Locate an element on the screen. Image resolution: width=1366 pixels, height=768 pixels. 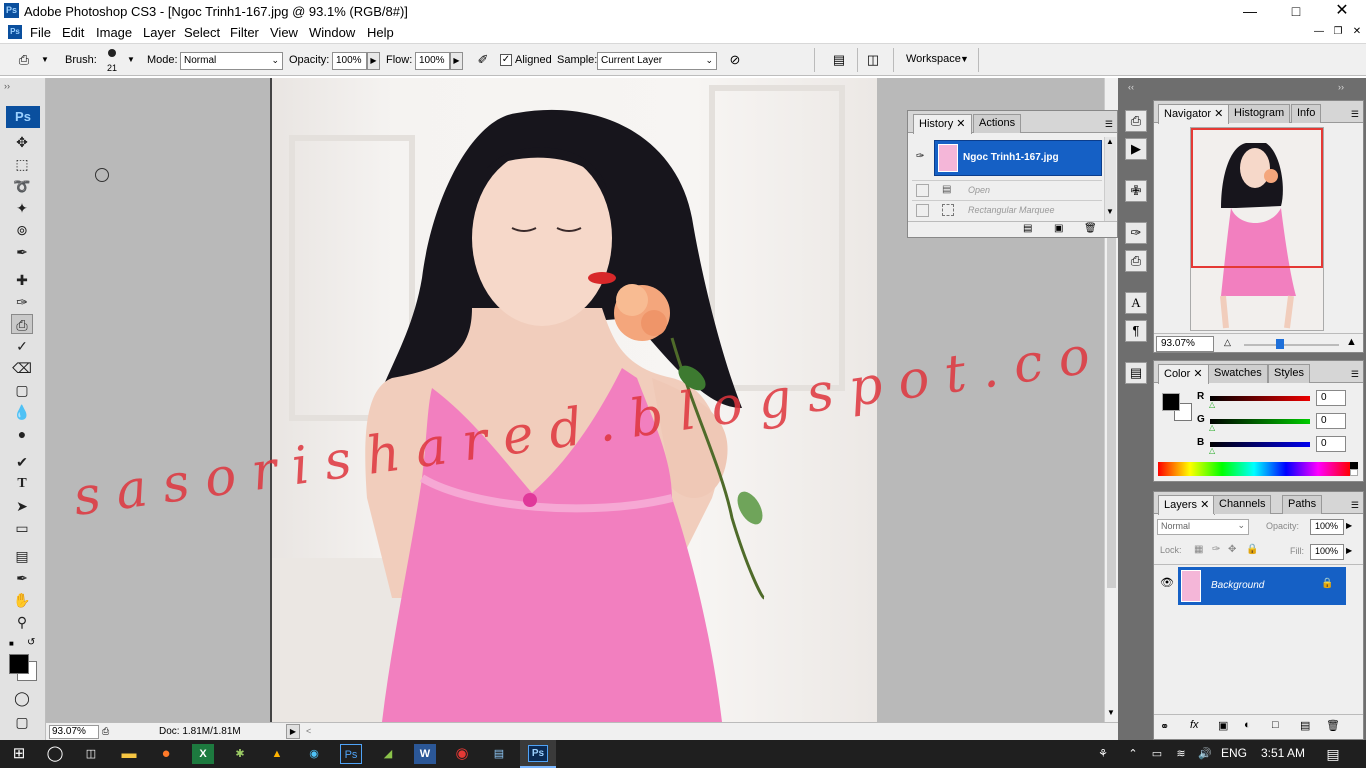
word-icon: W is located at coordinates (425, 754).